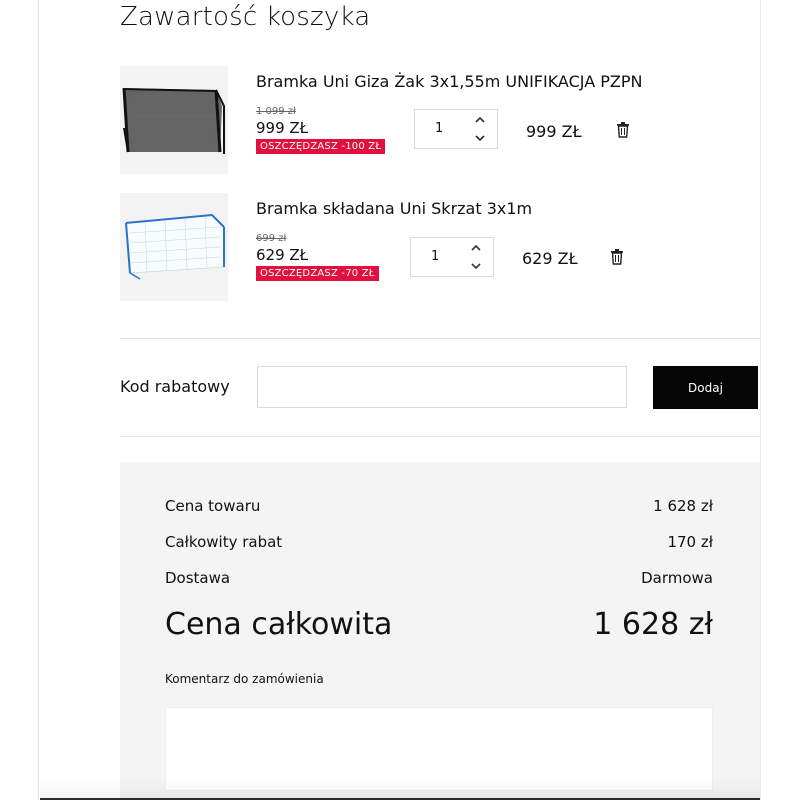 This screenshot has width=800, height=800. Describe the element at coordinates (690, 542) in the screenshot. I see `discount-value: 170 zł` at that location.